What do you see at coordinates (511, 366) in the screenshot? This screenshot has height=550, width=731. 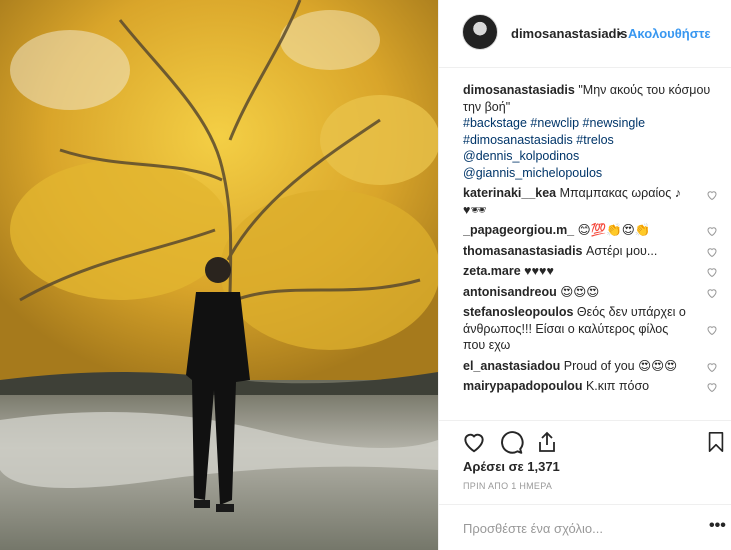 I see `comment-username: el_anastasiadou` at bounding box center [511, 366].